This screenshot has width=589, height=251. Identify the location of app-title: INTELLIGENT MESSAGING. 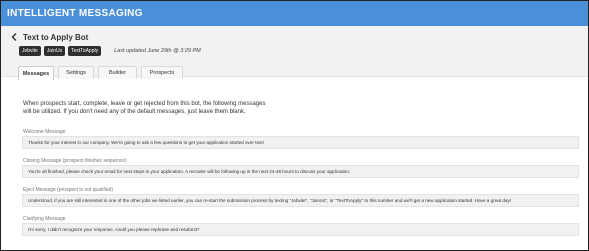
(75, 13).